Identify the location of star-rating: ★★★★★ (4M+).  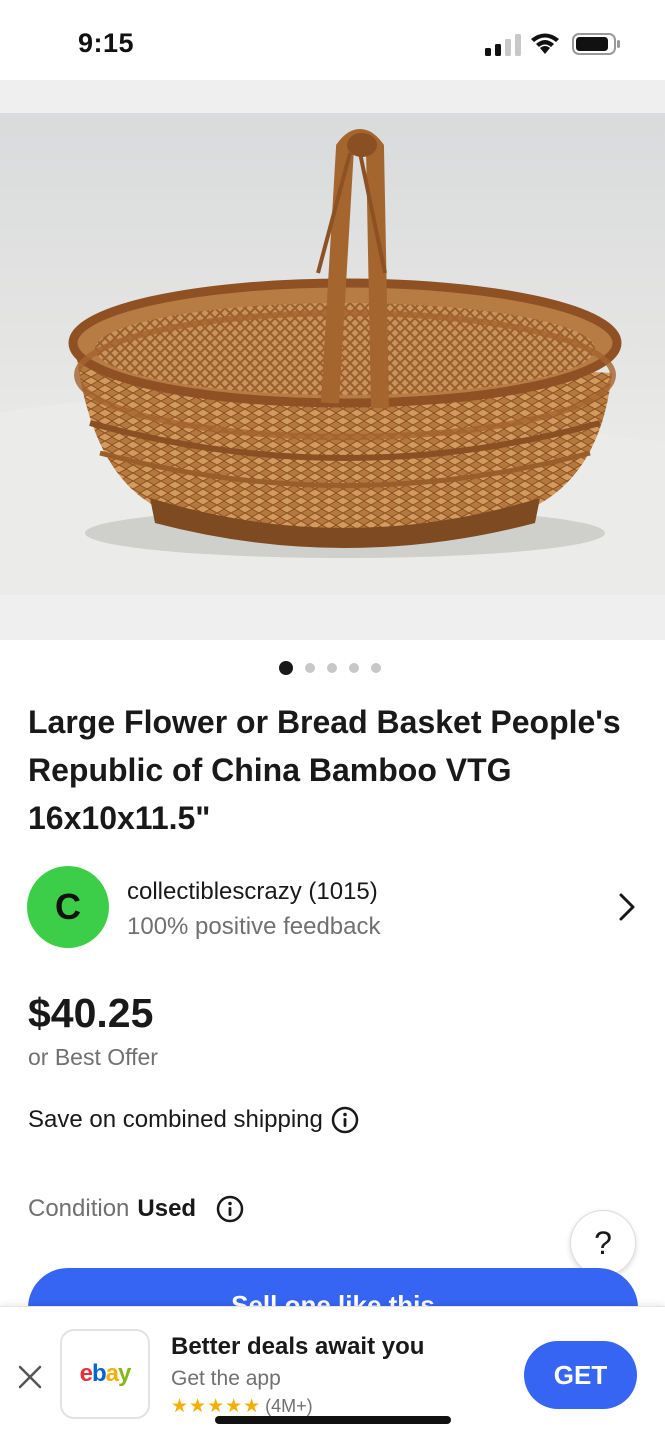
(242, 1406).